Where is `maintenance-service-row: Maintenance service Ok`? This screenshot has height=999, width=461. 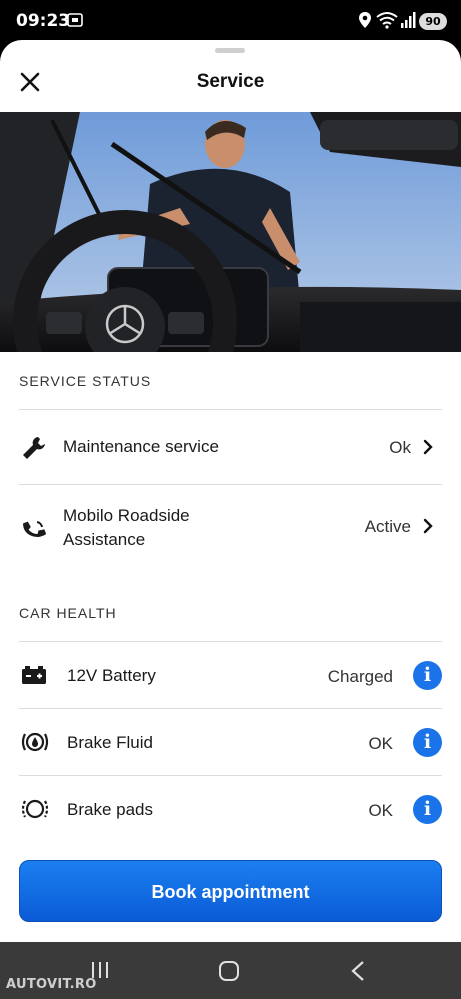
maintenance-service-row: Maintenance service Ok is located at coordinates (230, 447).